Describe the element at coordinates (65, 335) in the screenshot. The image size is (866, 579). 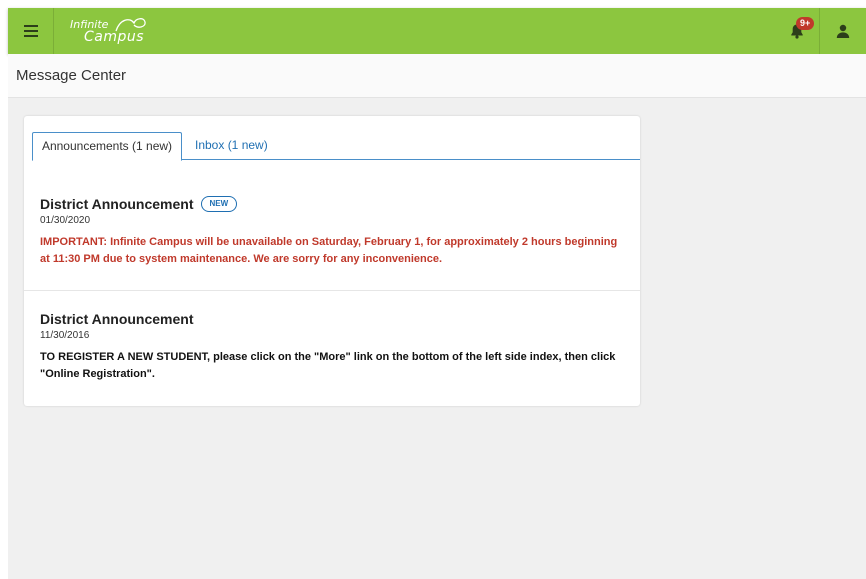
I see `announcement-date: 11/30/2016` at that location.